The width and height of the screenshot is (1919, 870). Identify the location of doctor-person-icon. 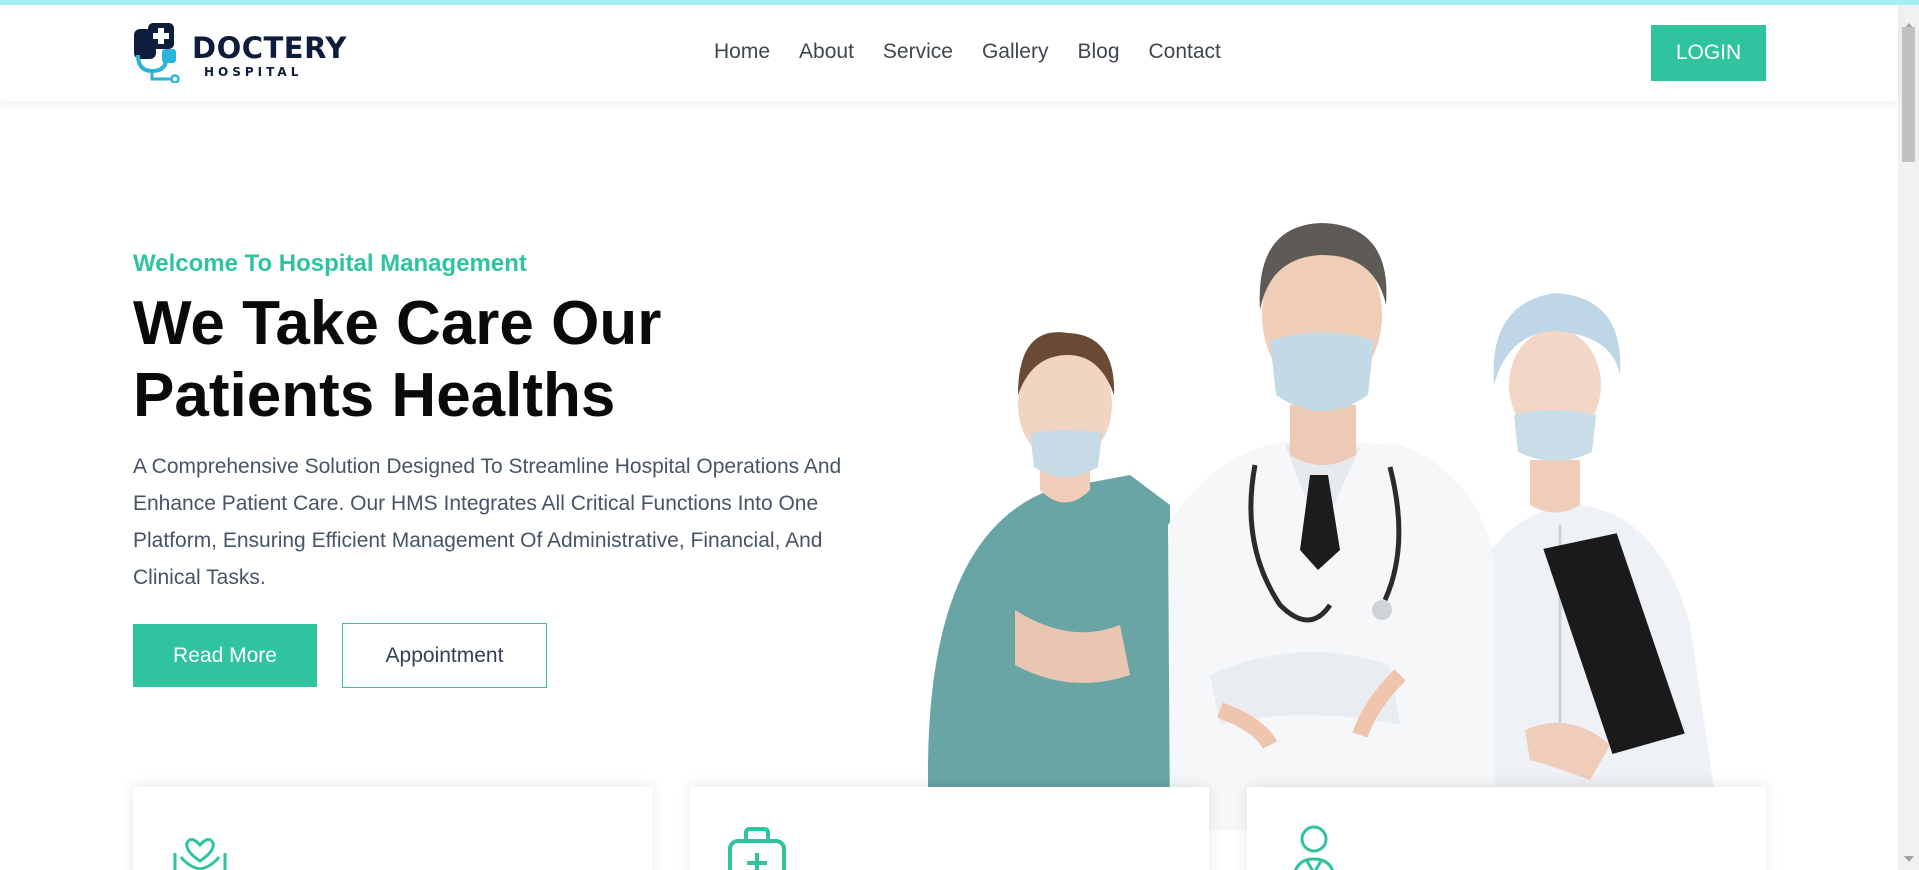
(1314, 847).